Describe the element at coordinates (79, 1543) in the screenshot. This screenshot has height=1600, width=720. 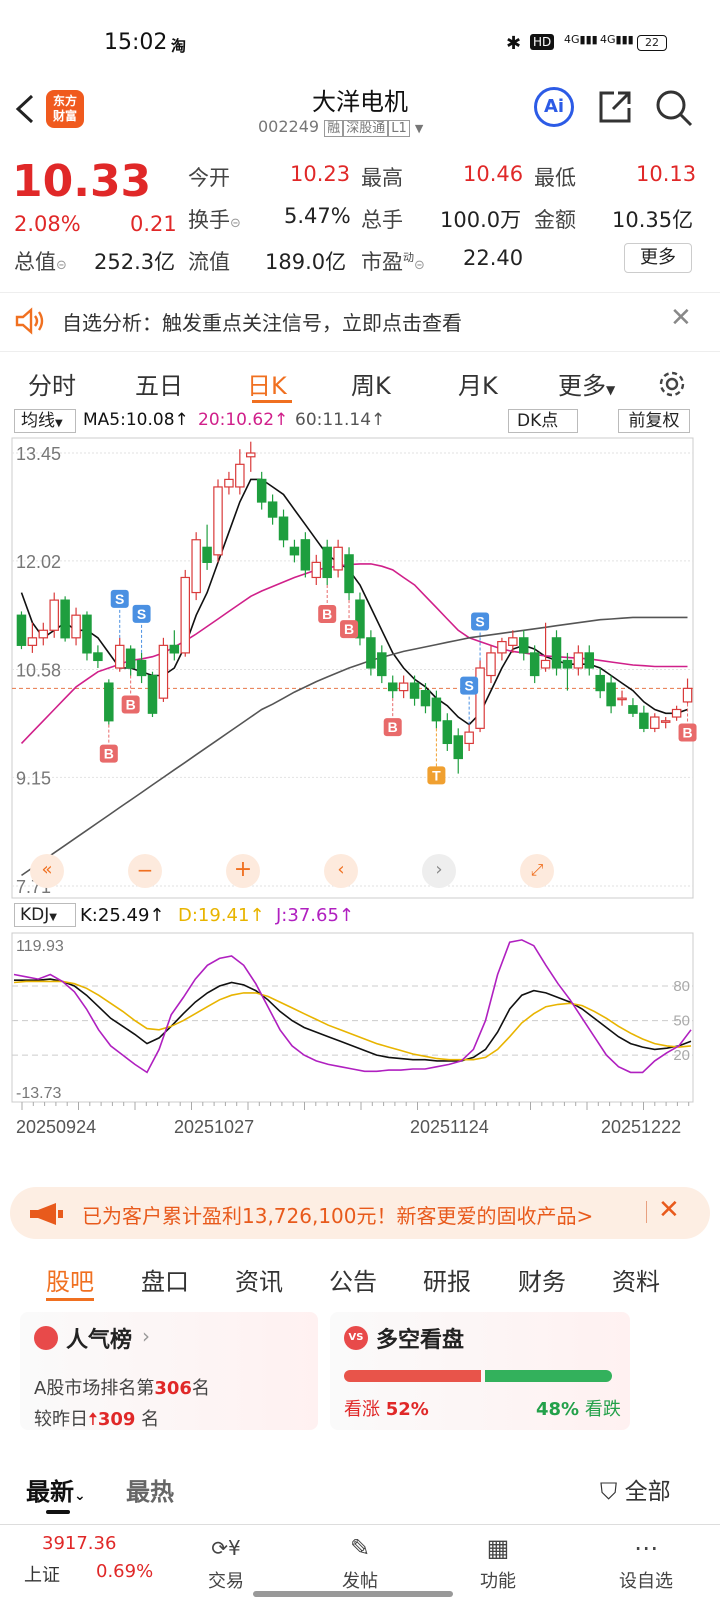
I see `index-value: 3917.36` at that location.